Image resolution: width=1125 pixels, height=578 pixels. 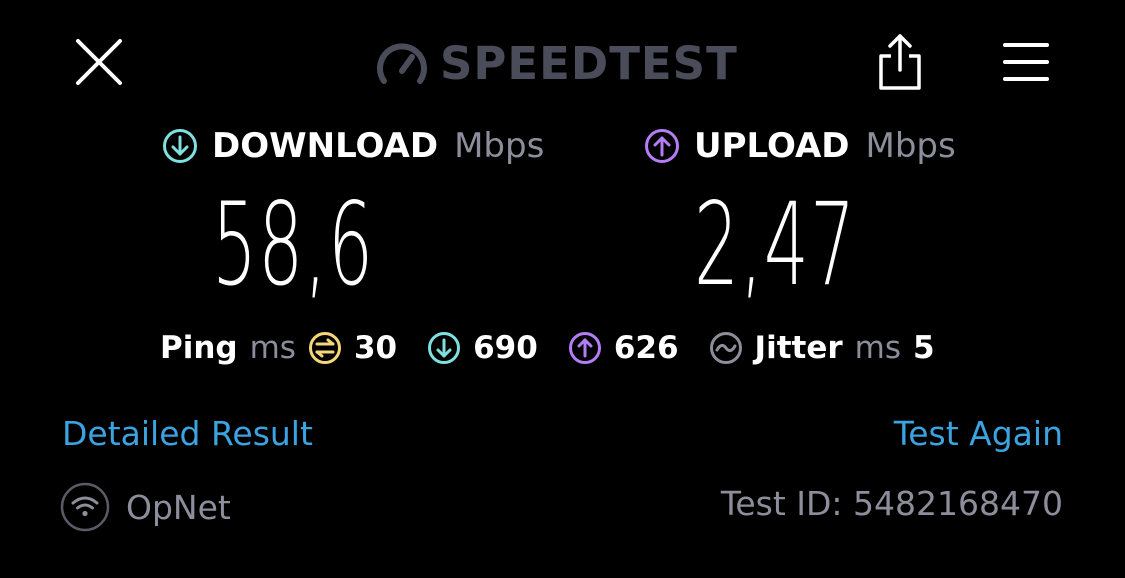 I want to click on jitter-icon, so click(x=725, y=348).